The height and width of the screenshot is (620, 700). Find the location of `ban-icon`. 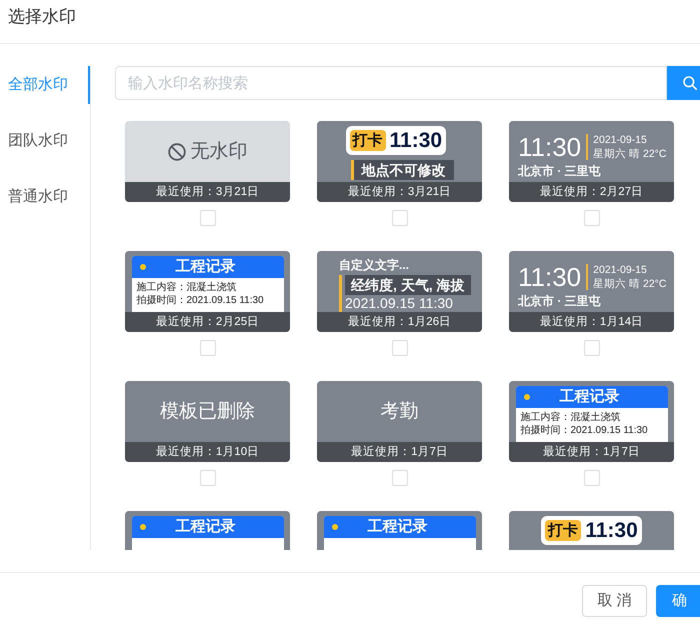

ban-icon is located at coordinates (177, 151).